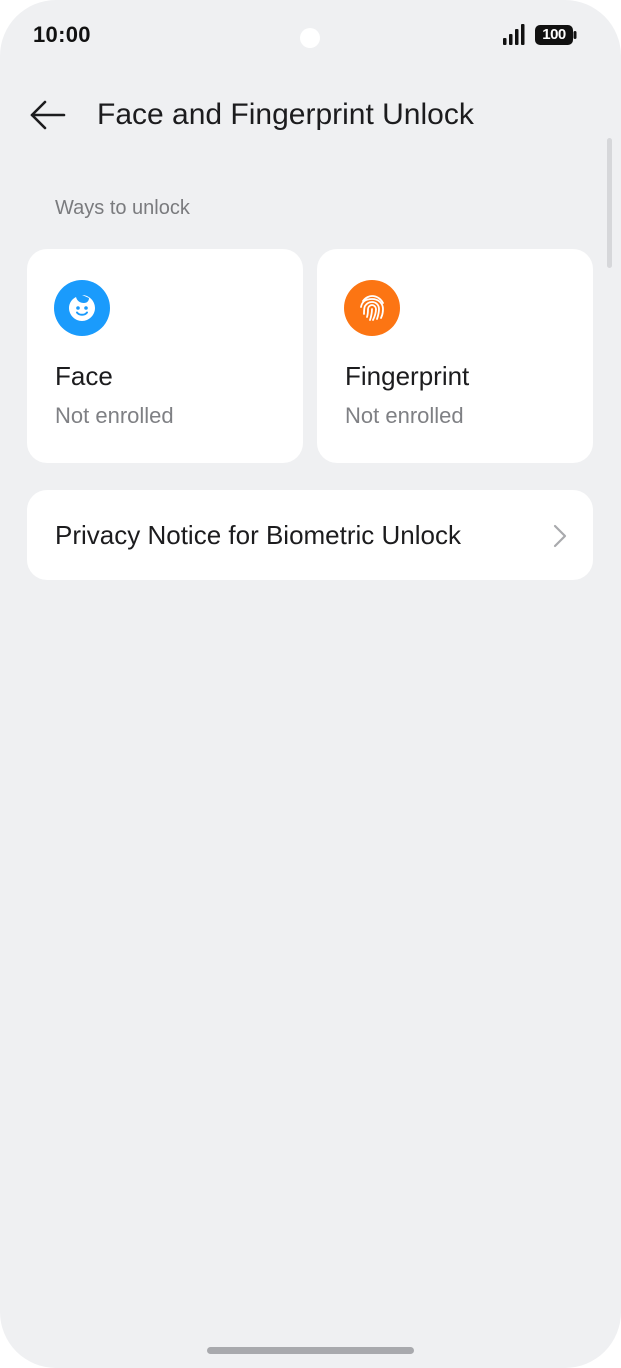  Describe the element at coordinates (310, 38) in the screenshot. I see `front-camera` at that location.